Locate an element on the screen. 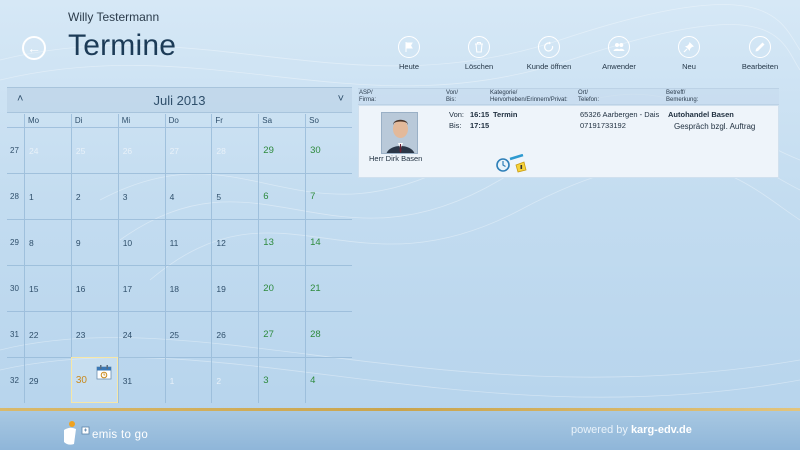 The height and width of the screenshot is (450, 800). col-subject-line1: Betreff/ is located at coordinates (676, 93).